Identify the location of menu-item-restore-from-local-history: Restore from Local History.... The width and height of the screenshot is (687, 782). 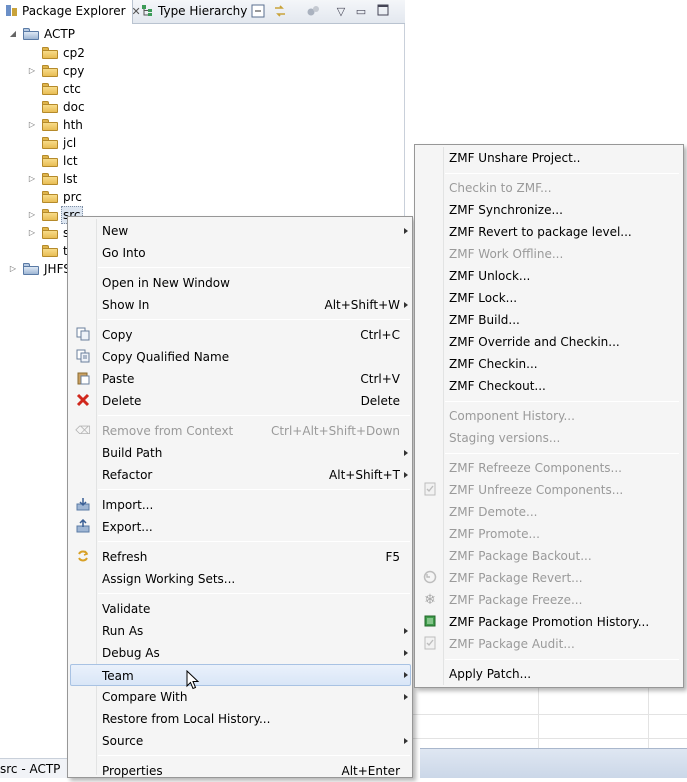
(240, 719).